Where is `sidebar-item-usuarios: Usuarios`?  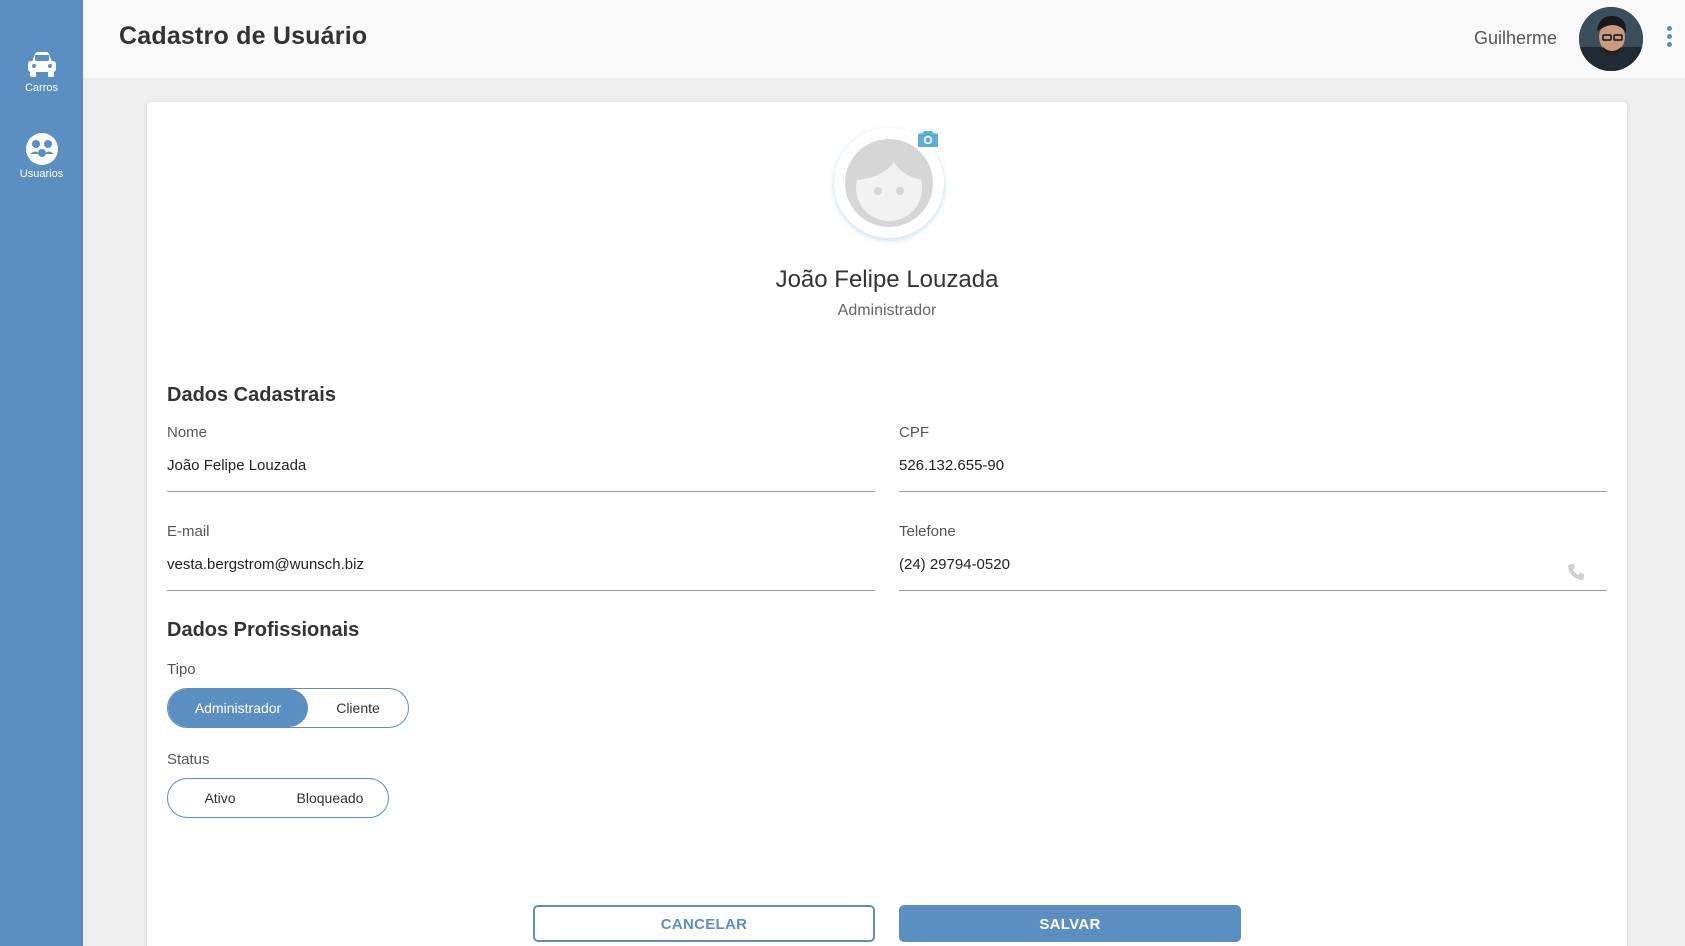 sidebar-item-usuarios: Usuarios is located at coordinates (41, 156).